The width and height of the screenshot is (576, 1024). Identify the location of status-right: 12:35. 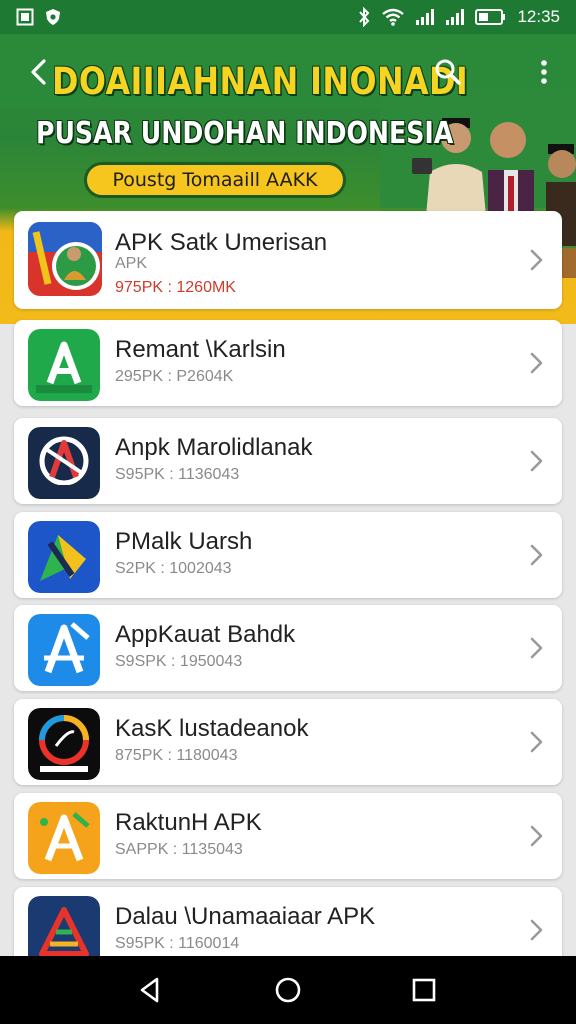
(458, 17).